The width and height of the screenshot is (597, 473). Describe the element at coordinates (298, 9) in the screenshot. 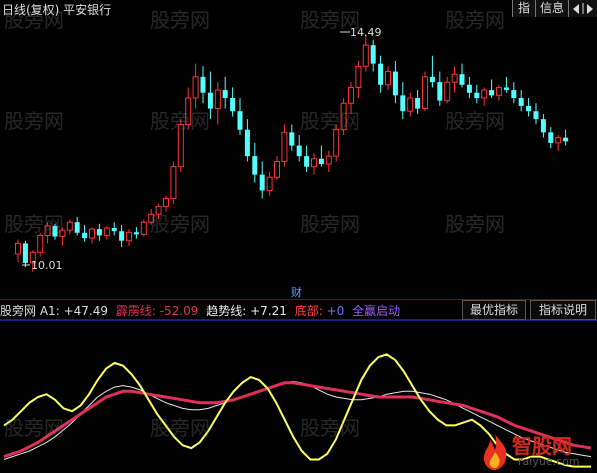

I see `top-bar: 日线(复权) 平安银行 指 信息` at that location.